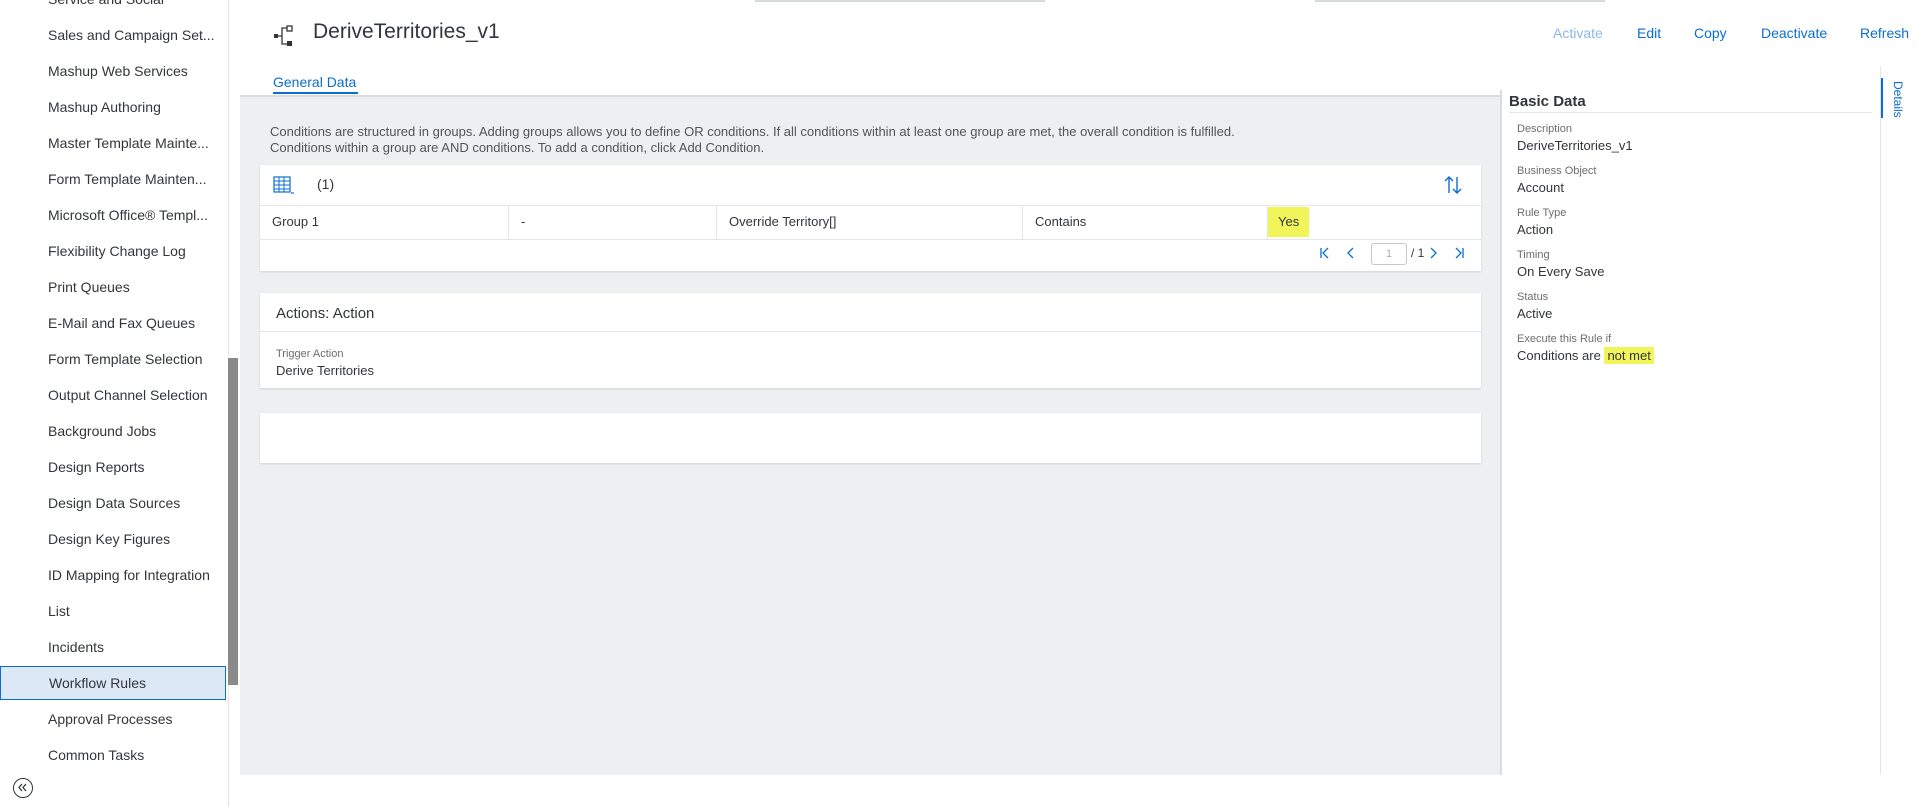  I want to click on sidebar-item: Flexibility Change Log, so click(113, 251).